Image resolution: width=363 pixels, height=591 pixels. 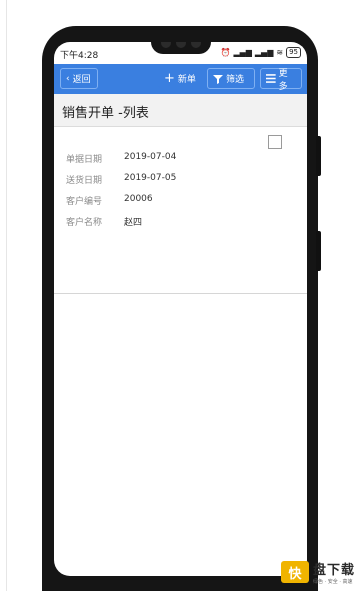 What do you see at coordinates (104, 221) in the screenshot?
I see `field-row: 客户名称 赵四` at bounding box center [104, 221].